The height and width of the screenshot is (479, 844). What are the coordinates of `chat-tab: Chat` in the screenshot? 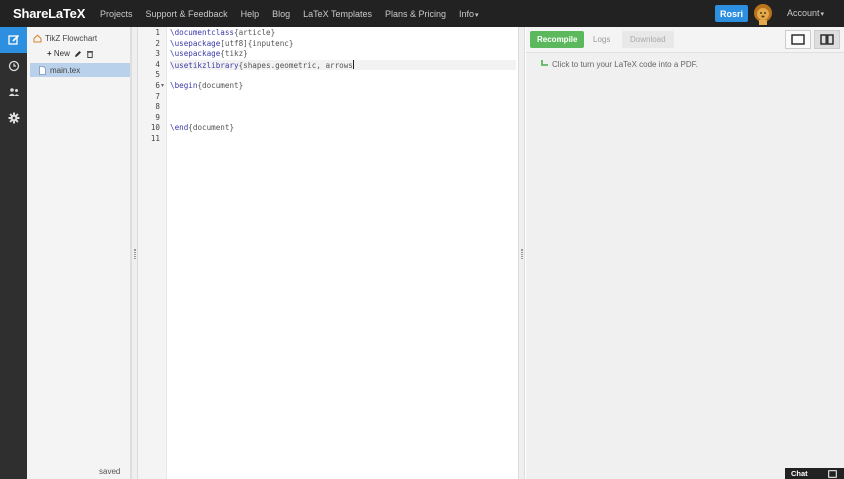 It's located at (814, 473).